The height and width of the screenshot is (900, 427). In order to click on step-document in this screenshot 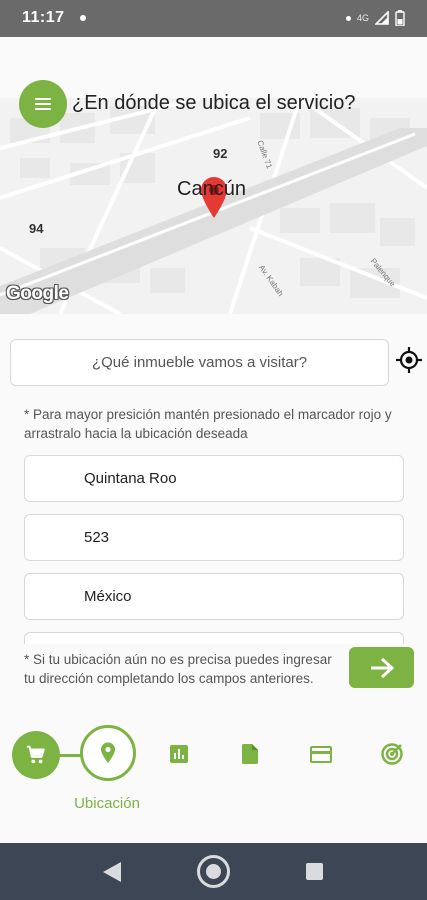, I will do `click(250, 754)`.